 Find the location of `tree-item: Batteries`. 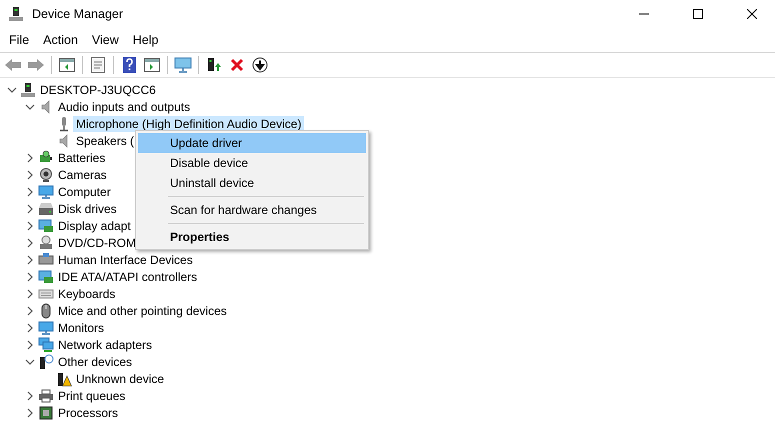

tree-item: Batteries is located at coordinates (81, 158).